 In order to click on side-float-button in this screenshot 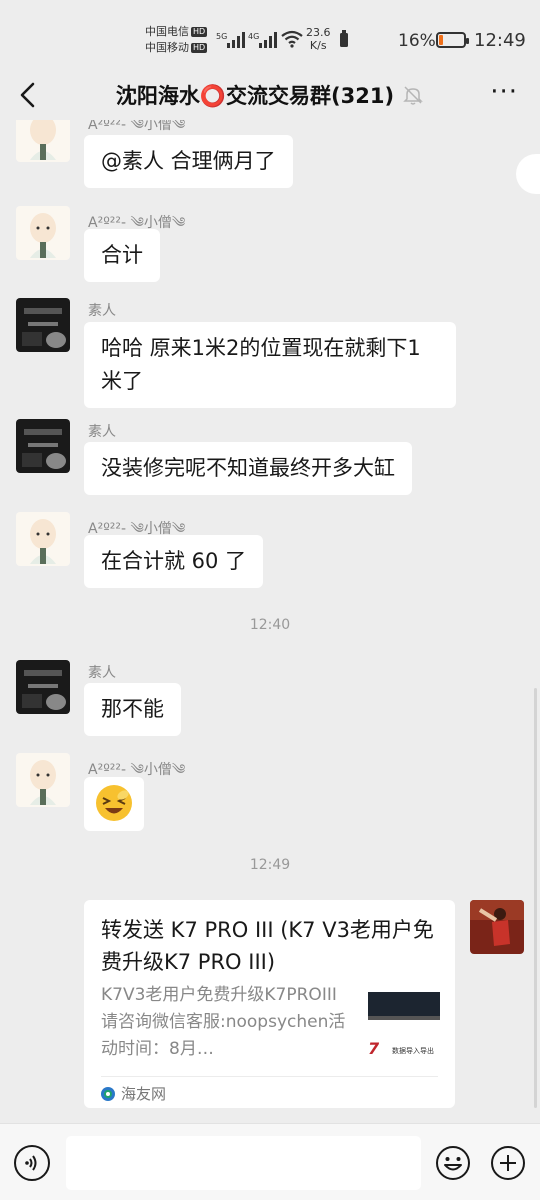, I will do `click(528, 174)`.